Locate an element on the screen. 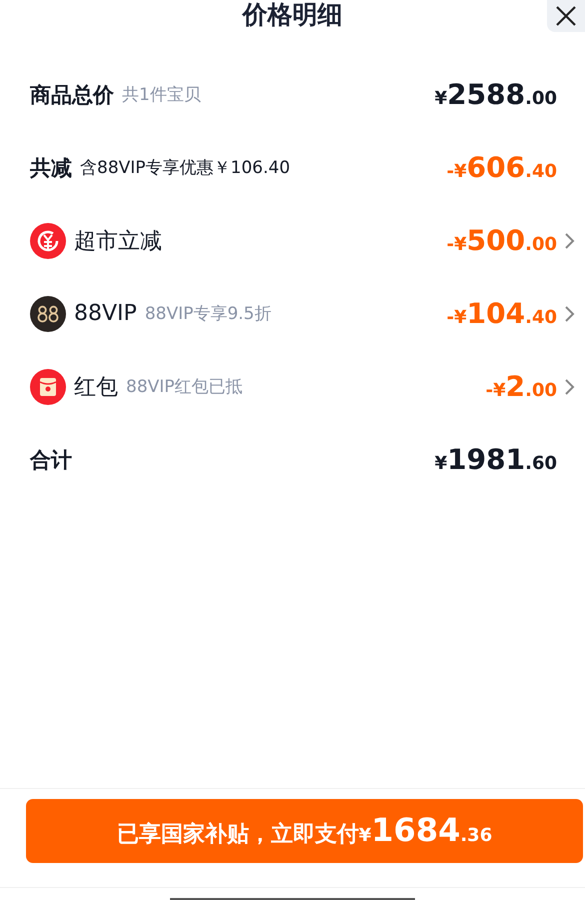 This screenshot has height=900, width=585. vip-badge-icon is located at coordinates (48, 314).